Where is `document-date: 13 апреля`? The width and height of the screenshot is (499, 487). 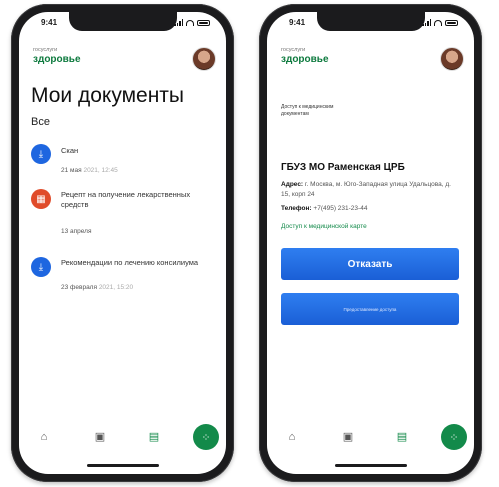 document-date: 13 апреля is located at coordinates (76, 231).